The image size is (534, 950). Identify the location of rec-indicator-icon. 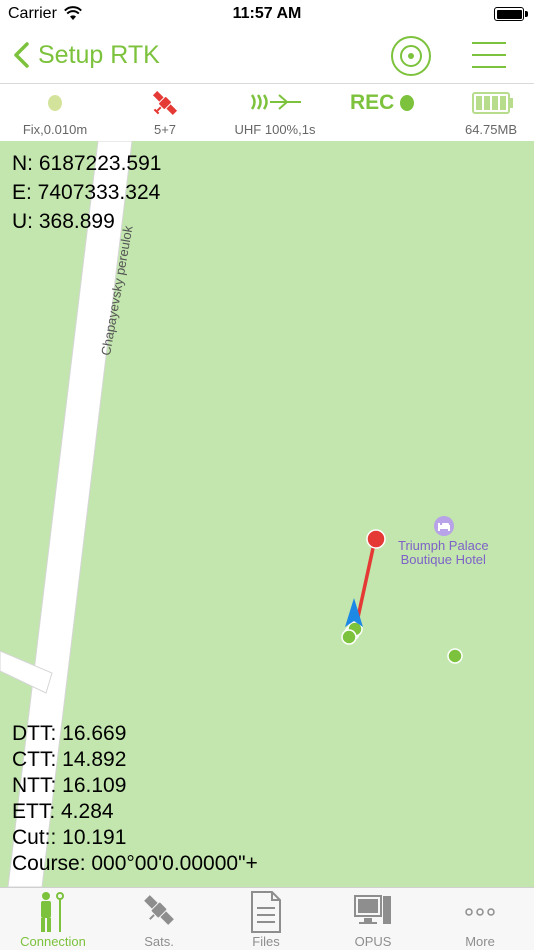
(407, 103).